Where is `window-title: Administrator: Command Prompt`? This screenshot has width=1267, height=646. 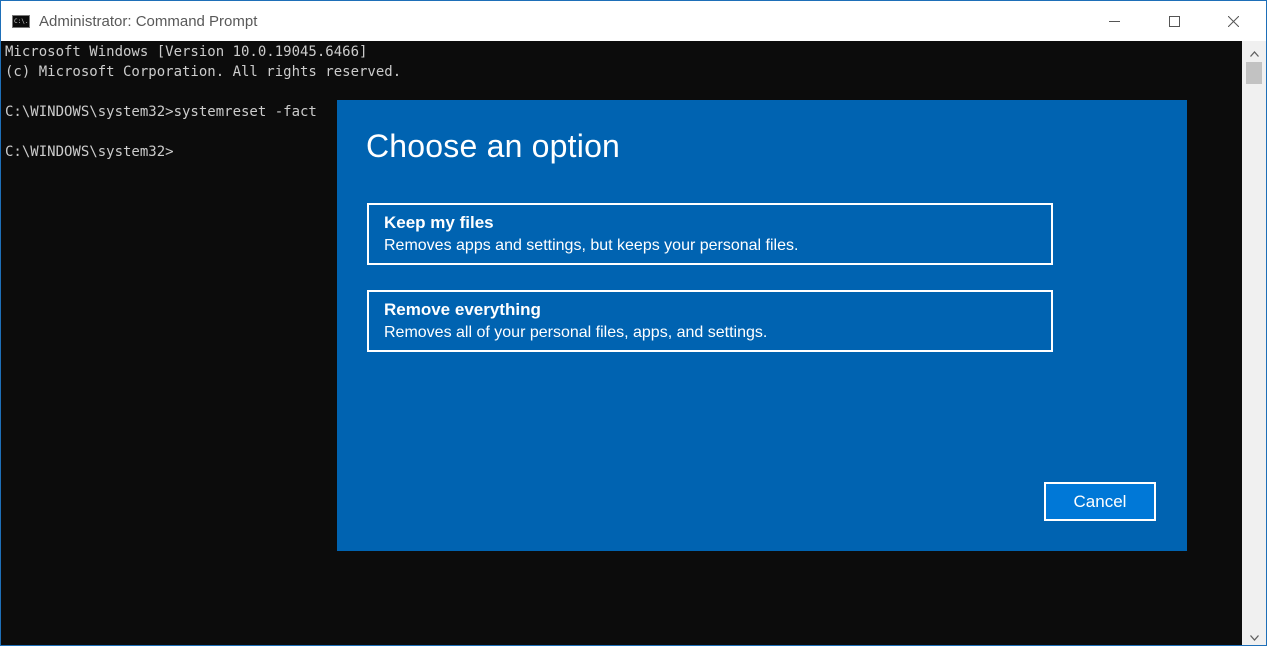 window-title: Administrator: Command Prompt is located at coordinates (148, 21).